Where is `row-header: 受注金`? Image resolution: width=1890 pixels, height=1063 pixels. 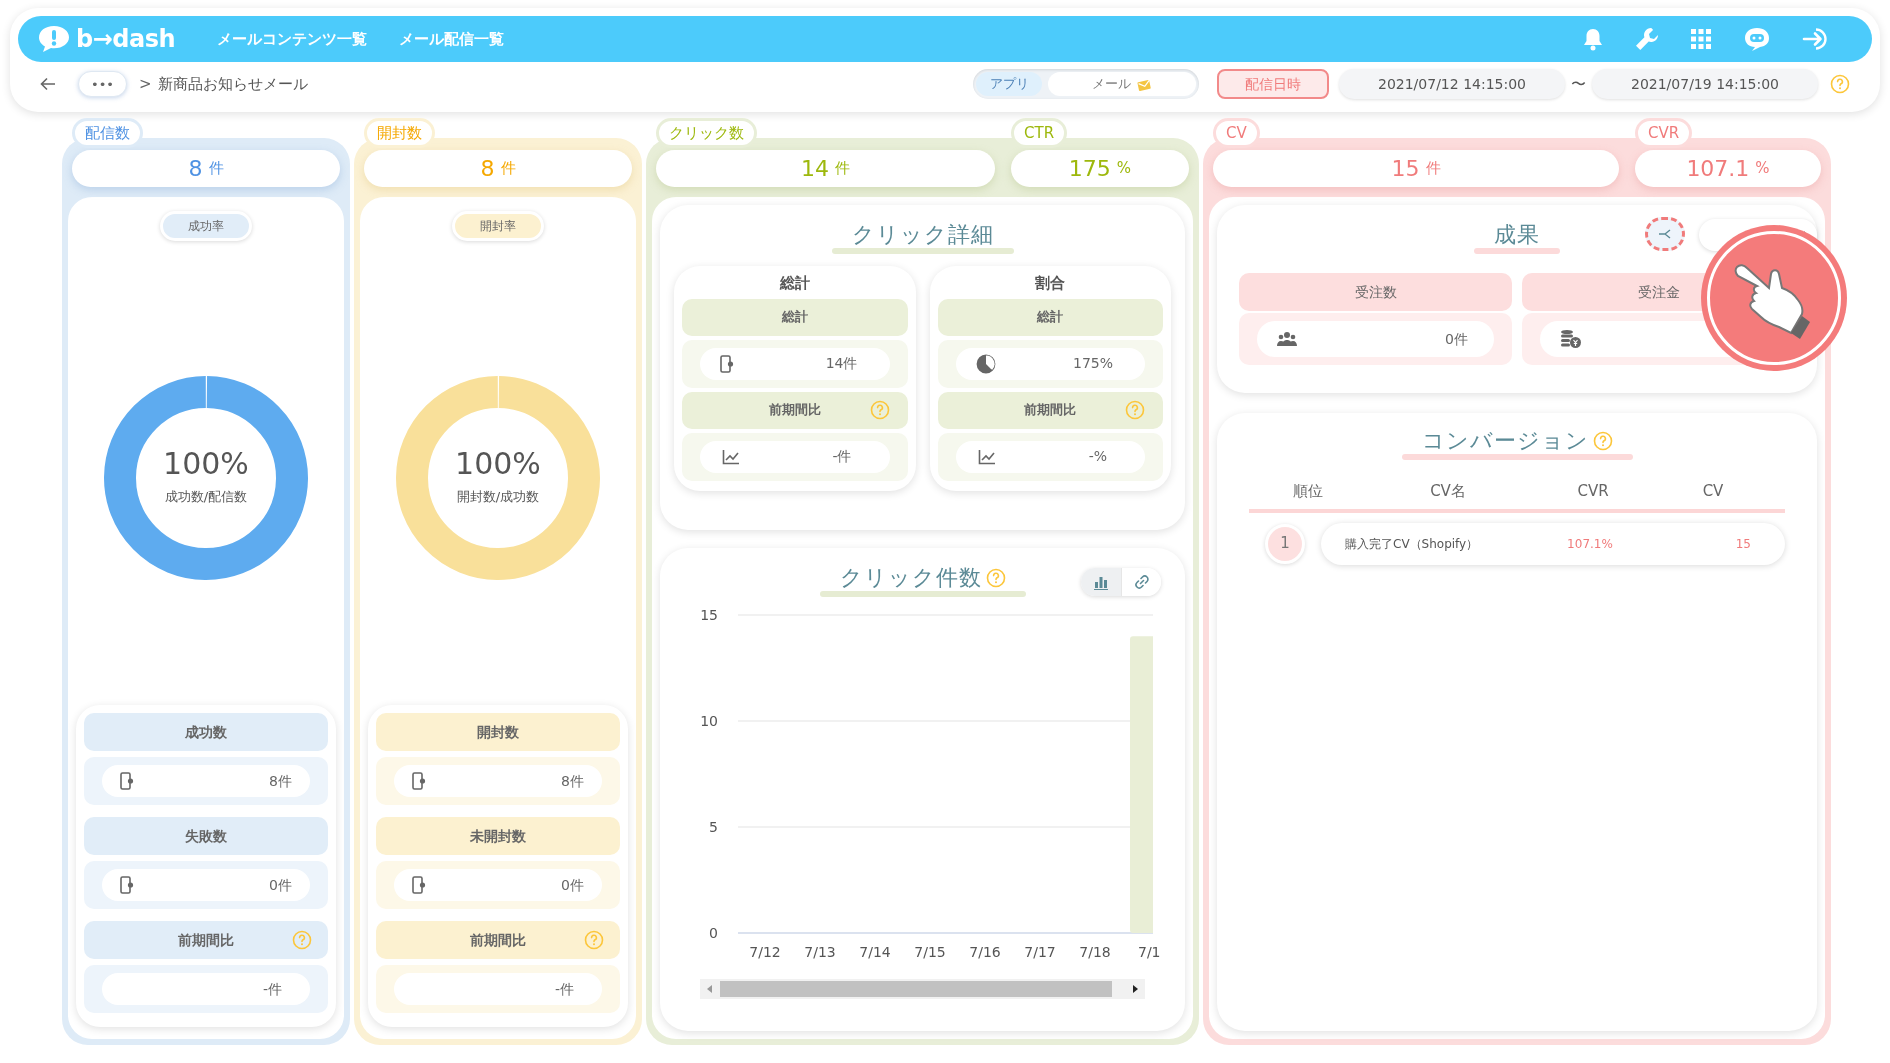
row-header: 受注金 is located at coordinates (1658, 292).